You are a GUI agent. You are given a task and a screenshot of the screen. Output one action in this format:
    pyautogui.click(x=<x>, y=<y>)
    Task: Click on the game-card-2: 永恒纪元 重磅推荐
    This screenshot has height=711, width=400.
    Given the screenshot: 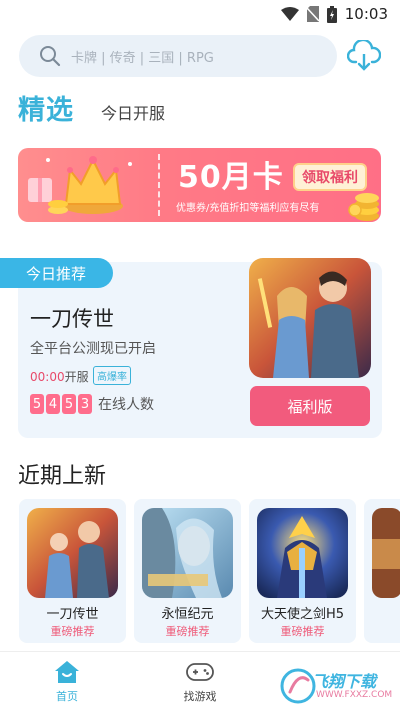 What is the action you would take?
    pyautogui.click(x=187, y=571)
    